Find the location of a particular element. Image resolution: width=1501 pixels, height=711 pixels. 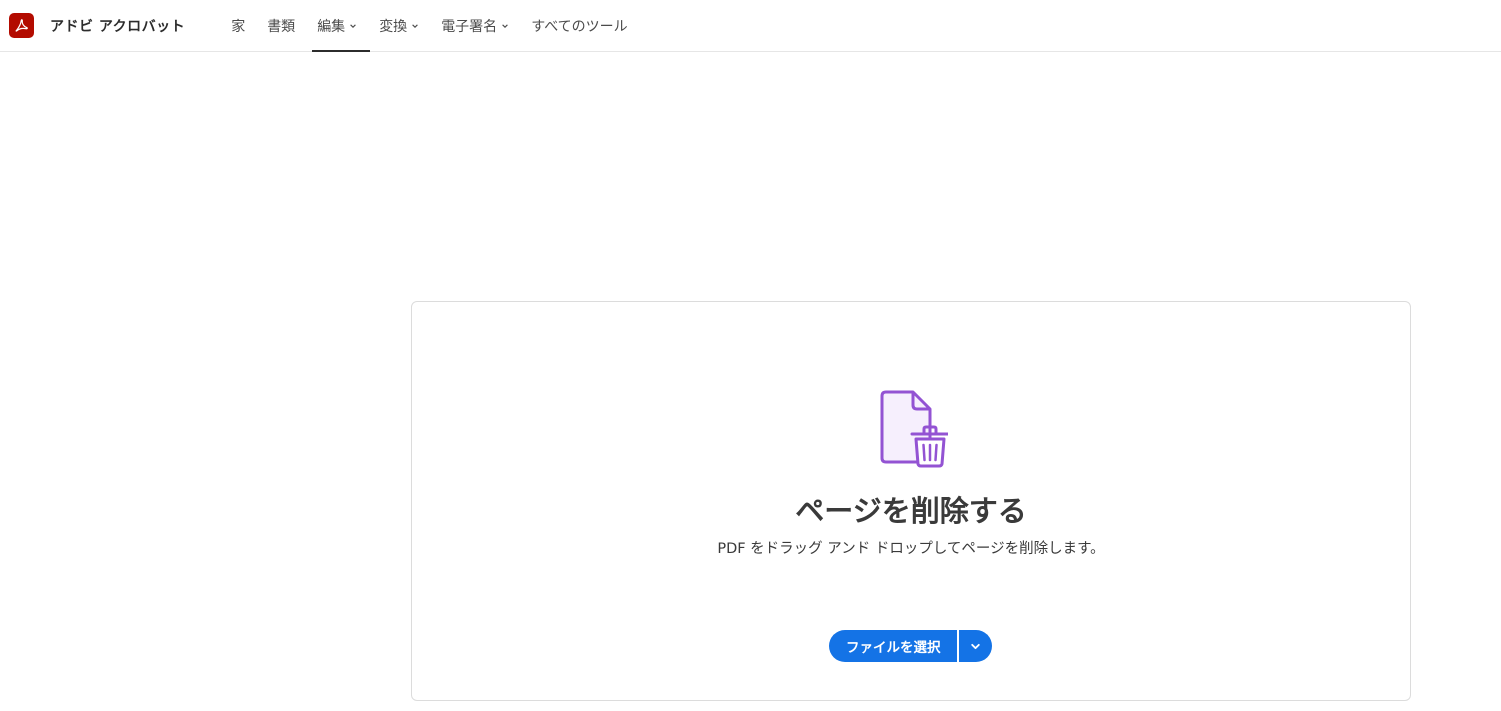

nav-item-edit: 編集 is located at coordinates (339, 26).